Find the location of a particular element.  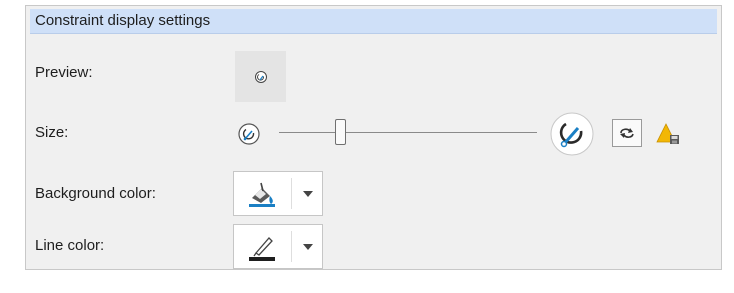

preview-label: Preview: is located at coordinates (64, 72).